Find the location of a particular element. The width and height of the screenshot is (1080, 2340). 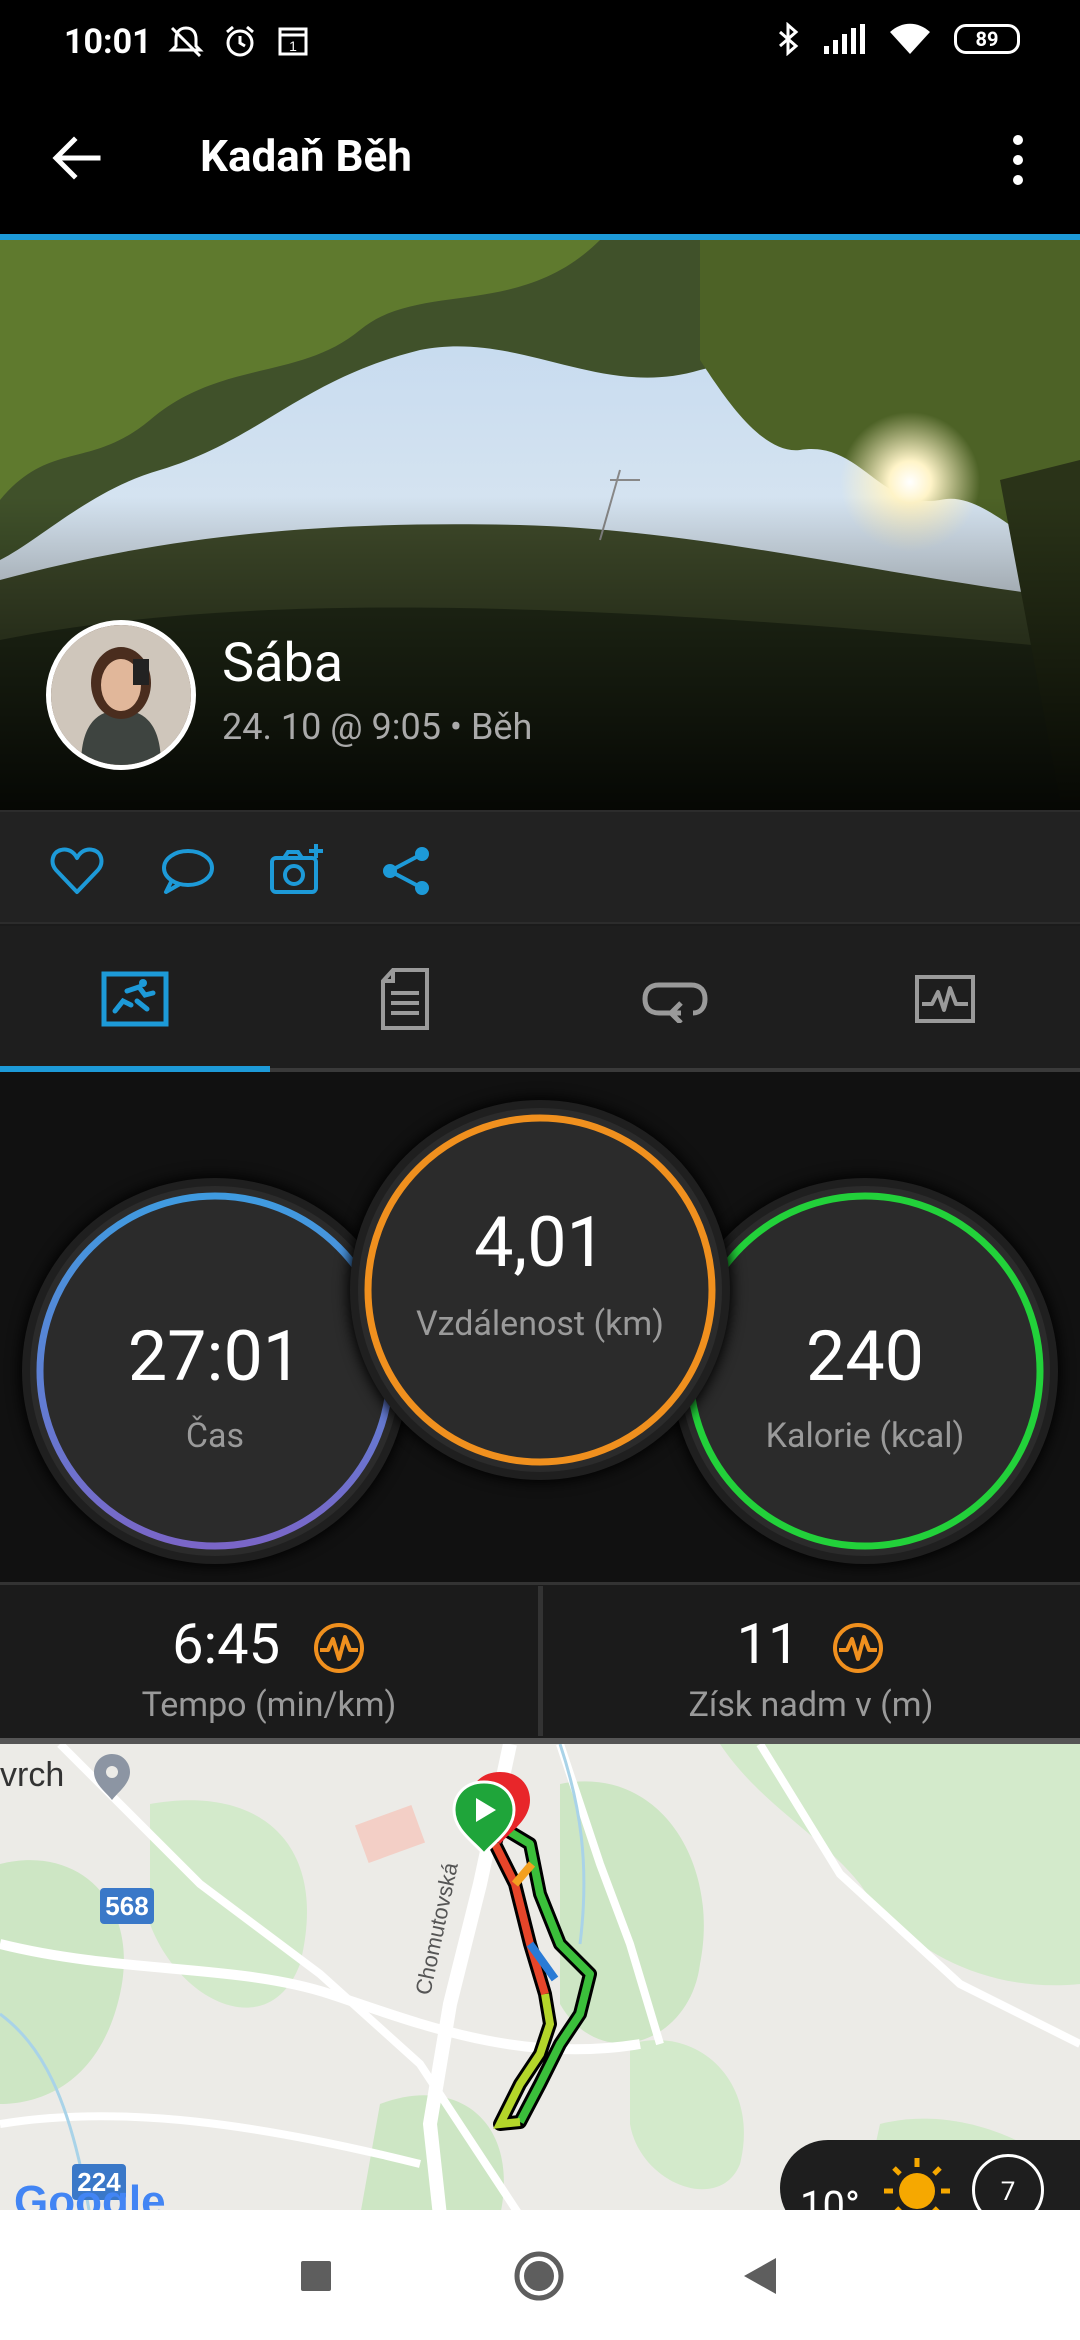

pace-value-row: 6:45 is located at coordinates (269, 1644).